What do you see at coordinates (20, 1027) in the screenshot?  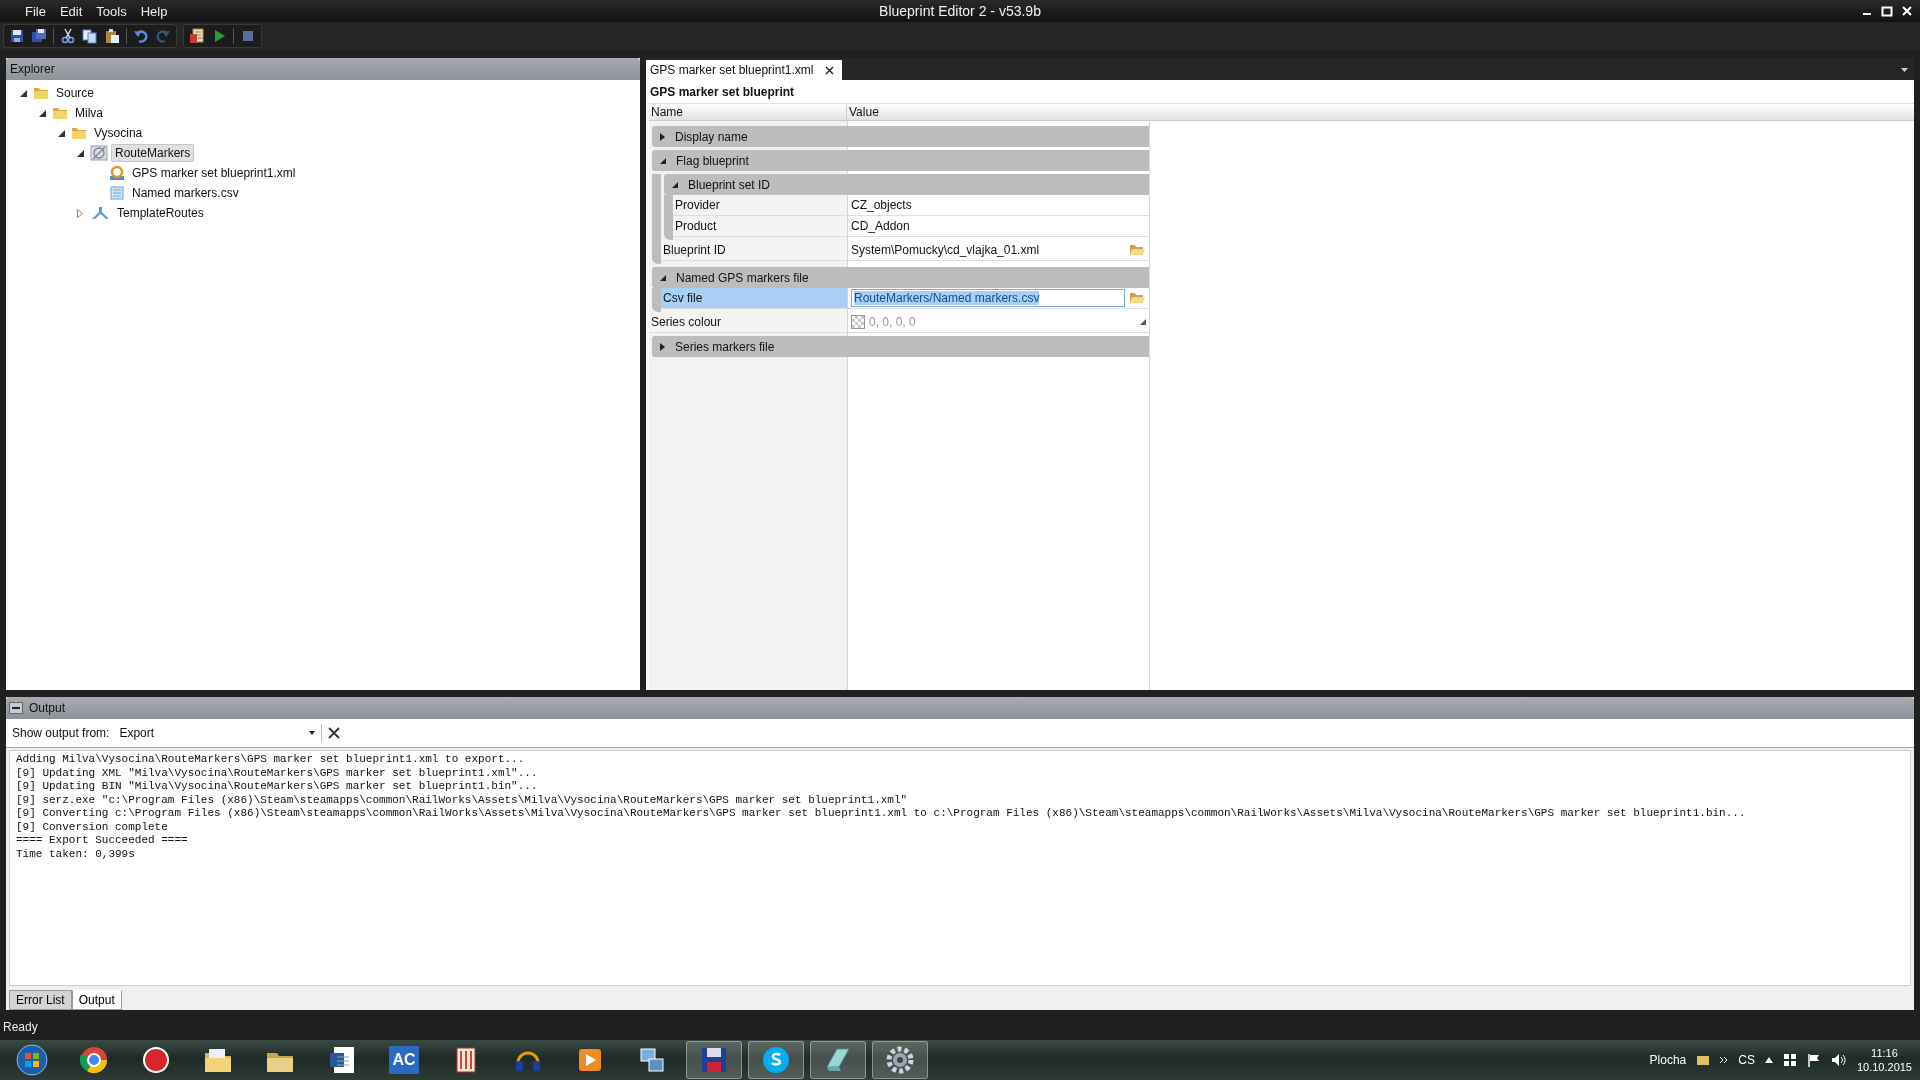 I see `status-text: Ready` at bounding box center [20, 1027].